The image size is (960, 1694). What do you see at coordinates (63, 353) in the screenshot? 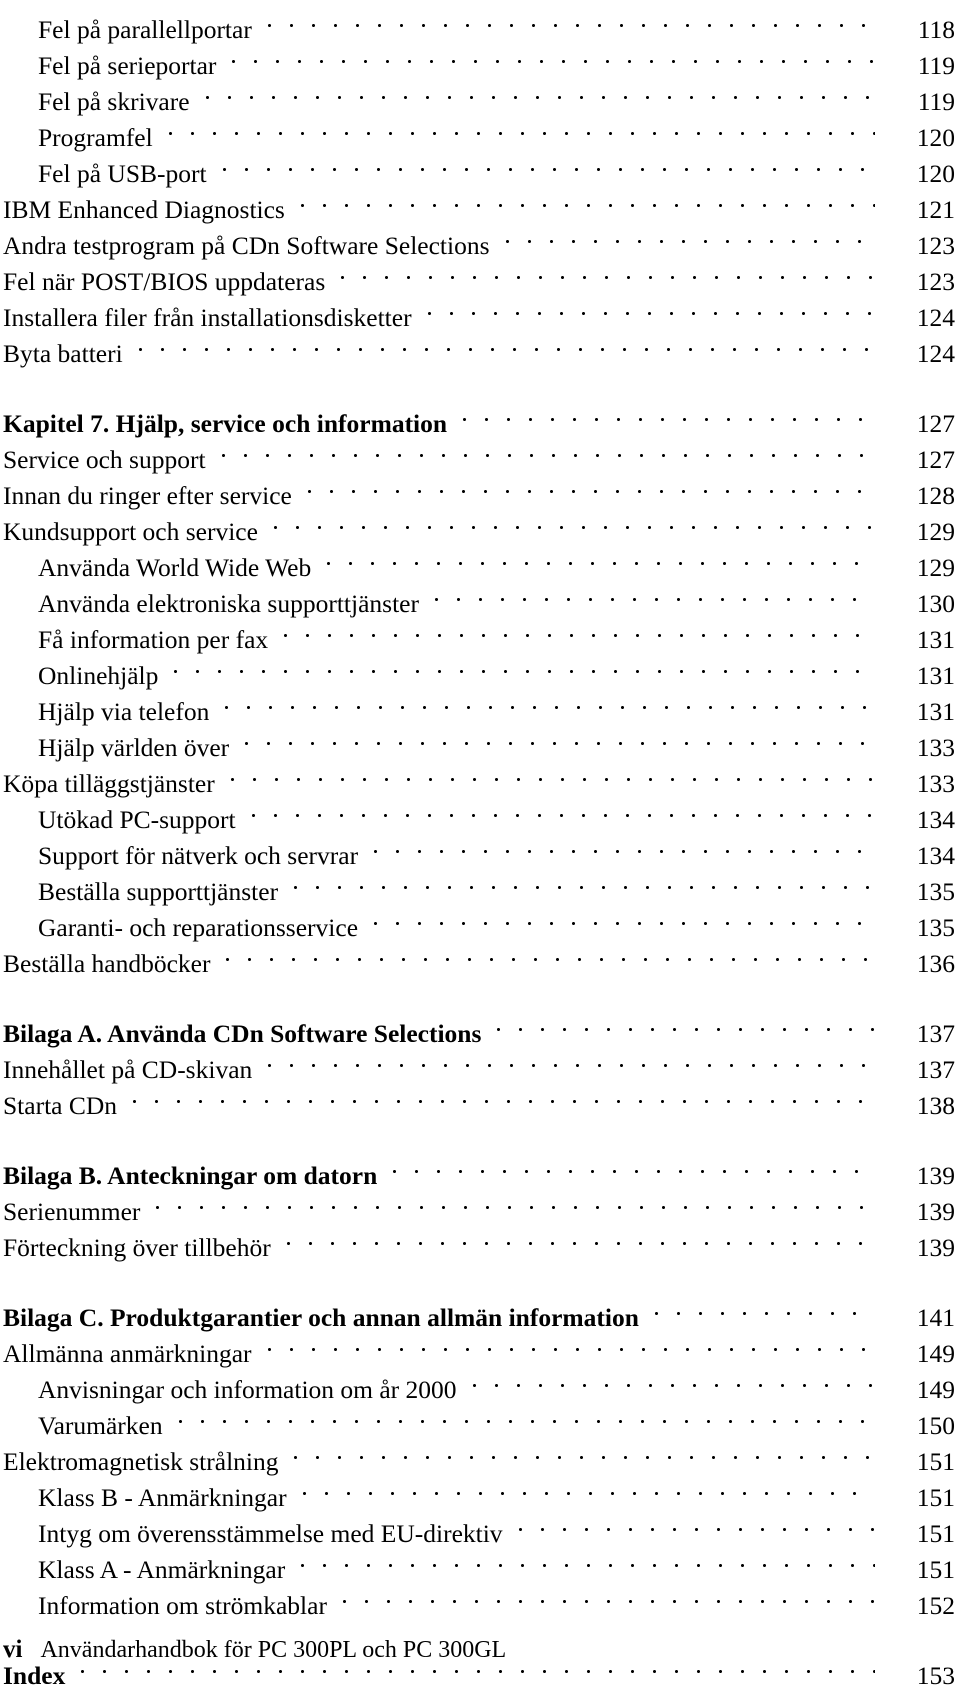
I see `toc-entry-title: Byta batteri` at bounding box center [63, 353].